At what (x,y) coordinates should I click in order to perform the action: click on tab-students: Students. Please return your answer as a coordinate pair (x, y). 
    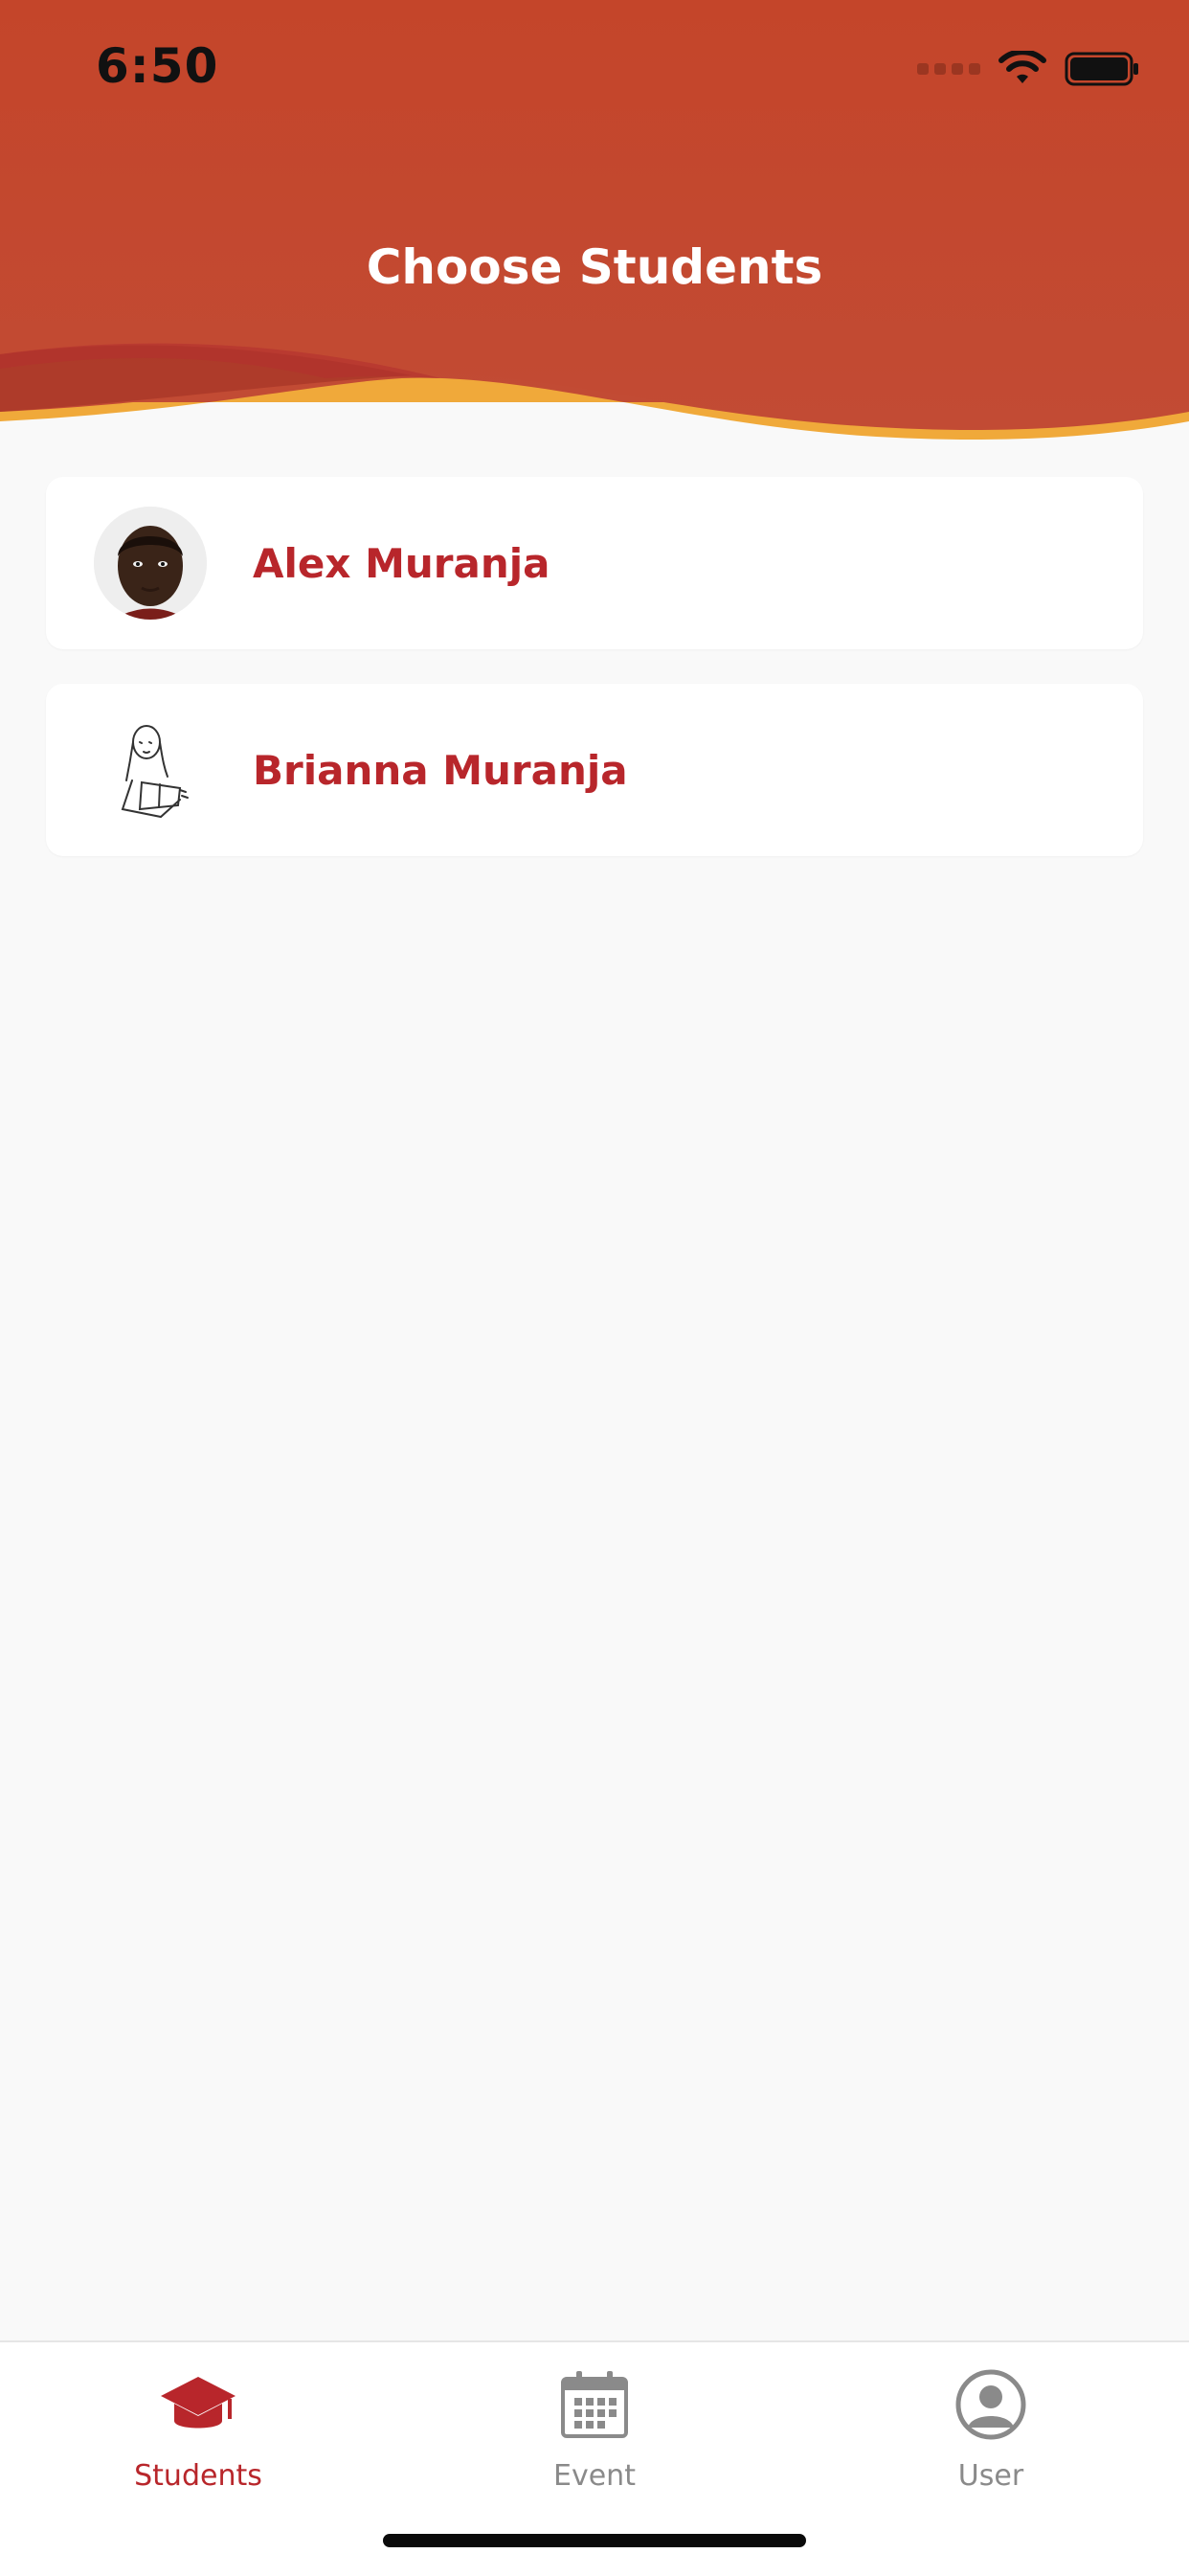
    Looking at the image, I should click on (198, 2428).